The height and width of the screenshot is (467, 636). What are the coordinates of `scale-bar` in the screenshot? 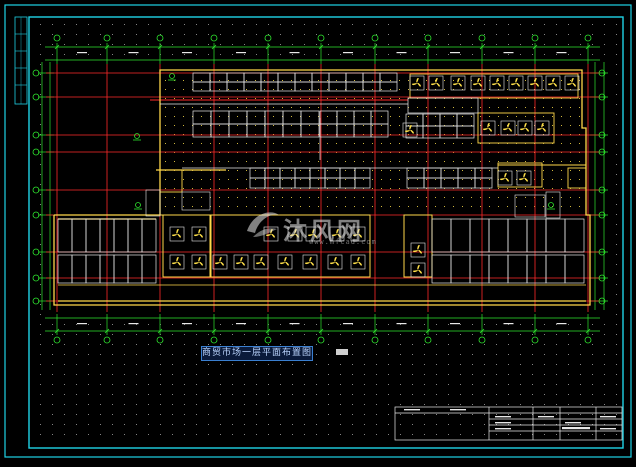 It's located at (342, 352).